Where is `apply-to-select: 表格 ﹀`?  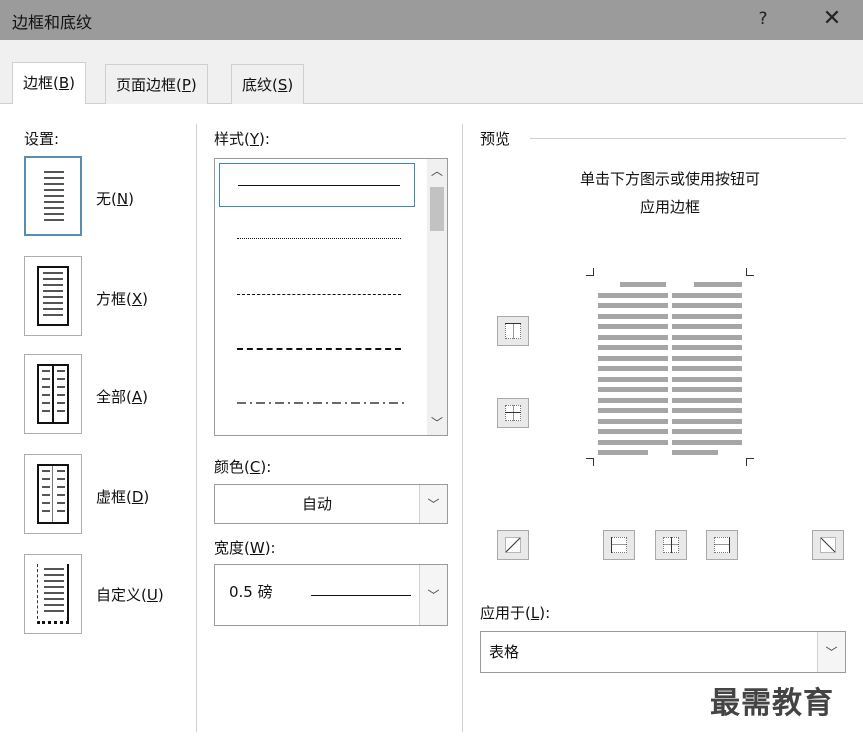
apply-to-select: 表格 ﹀ is located at coordinates (663, 652).